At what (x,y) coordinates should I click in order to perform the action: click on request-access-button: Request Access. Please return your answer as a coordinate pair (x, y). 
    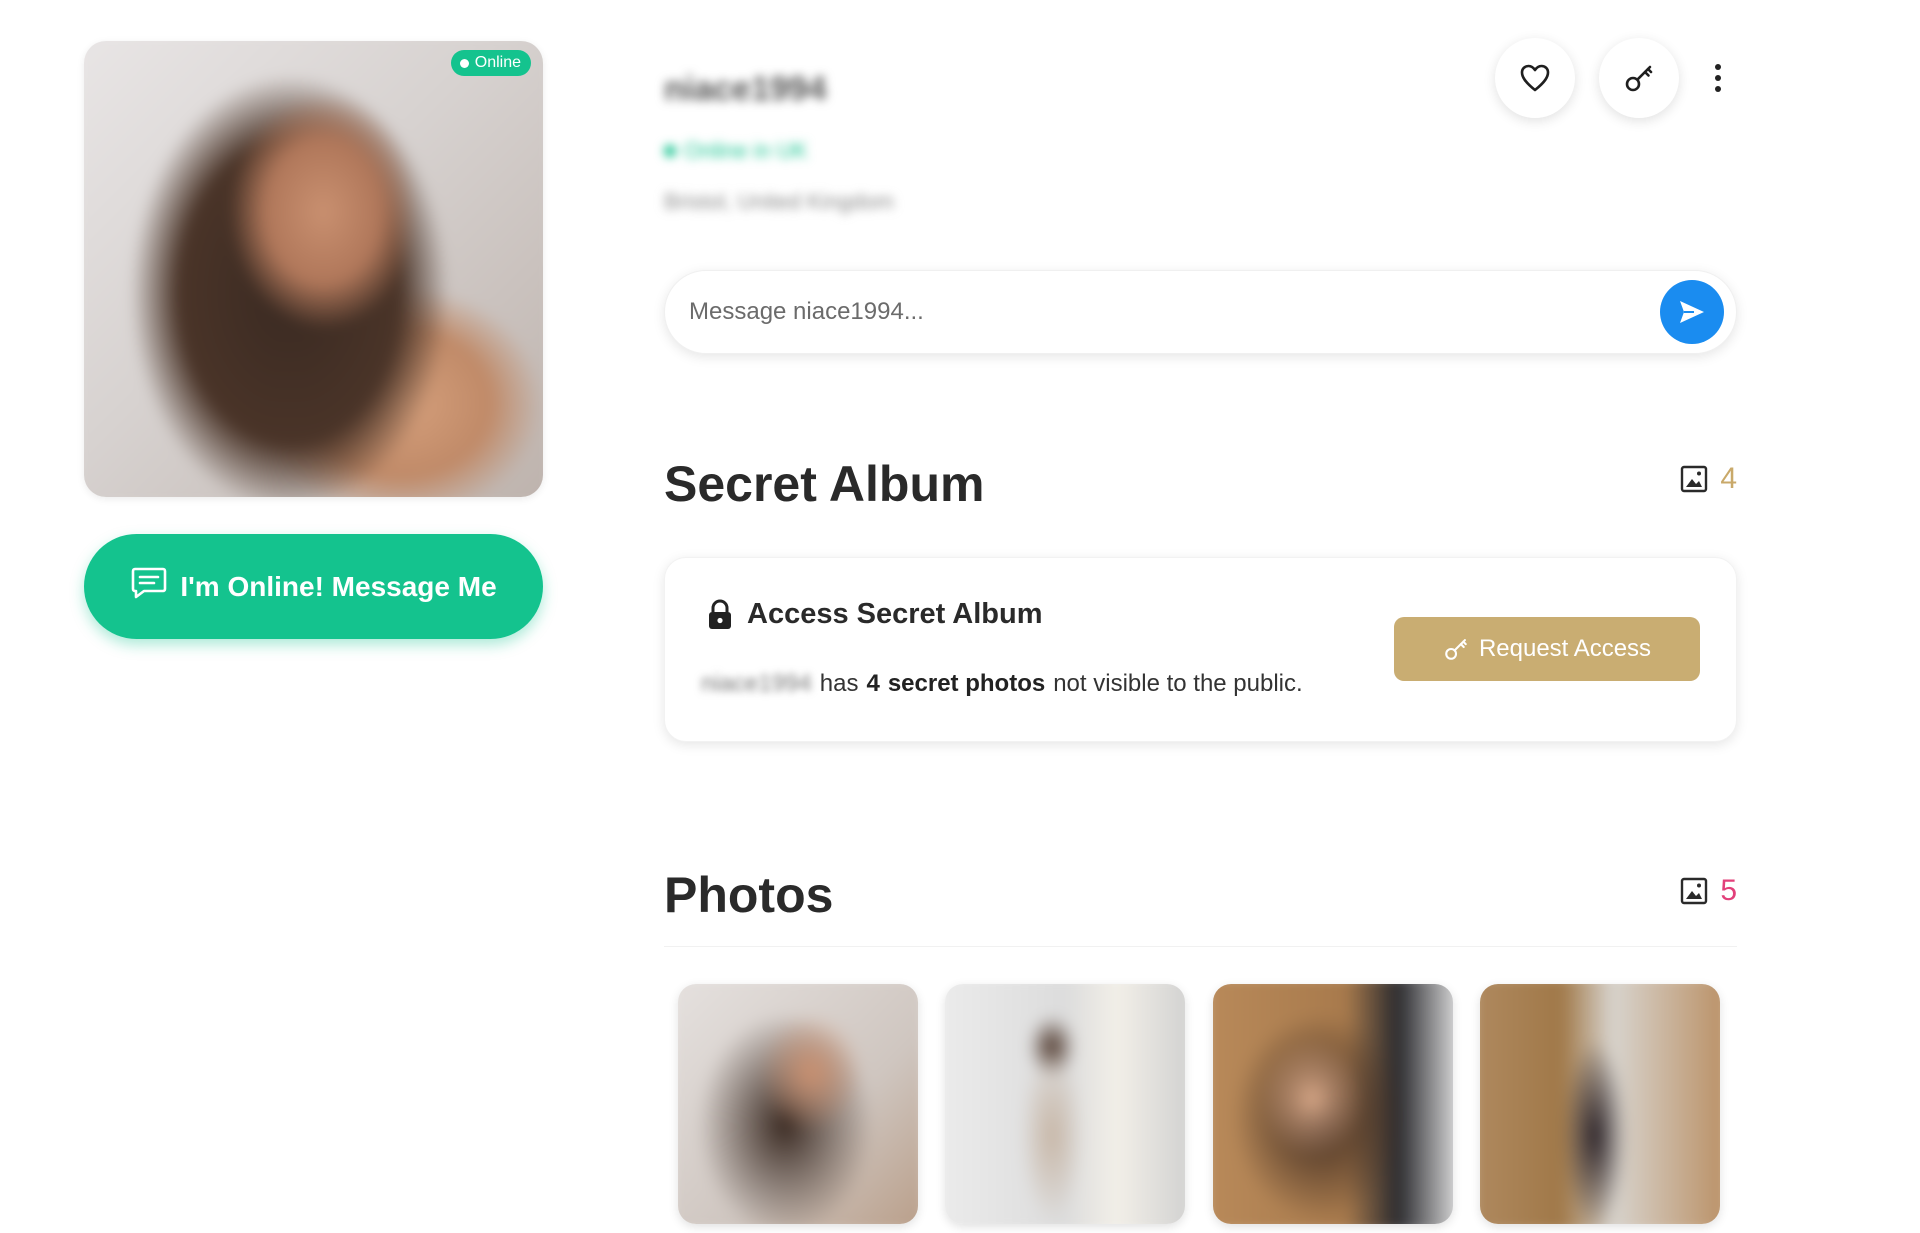
    Looking at the image, I should click on (1547, 649).